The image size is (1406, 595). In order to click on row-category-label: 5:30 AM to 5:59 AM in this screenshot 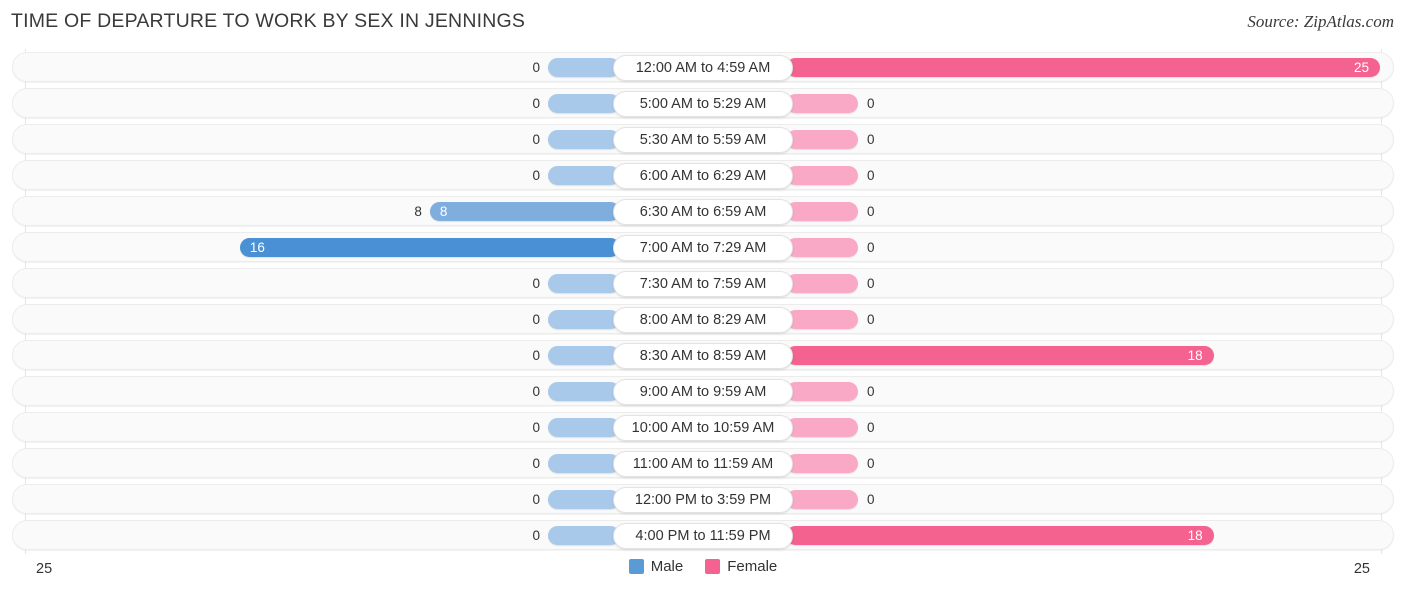, I will do `click(703, 139)`.